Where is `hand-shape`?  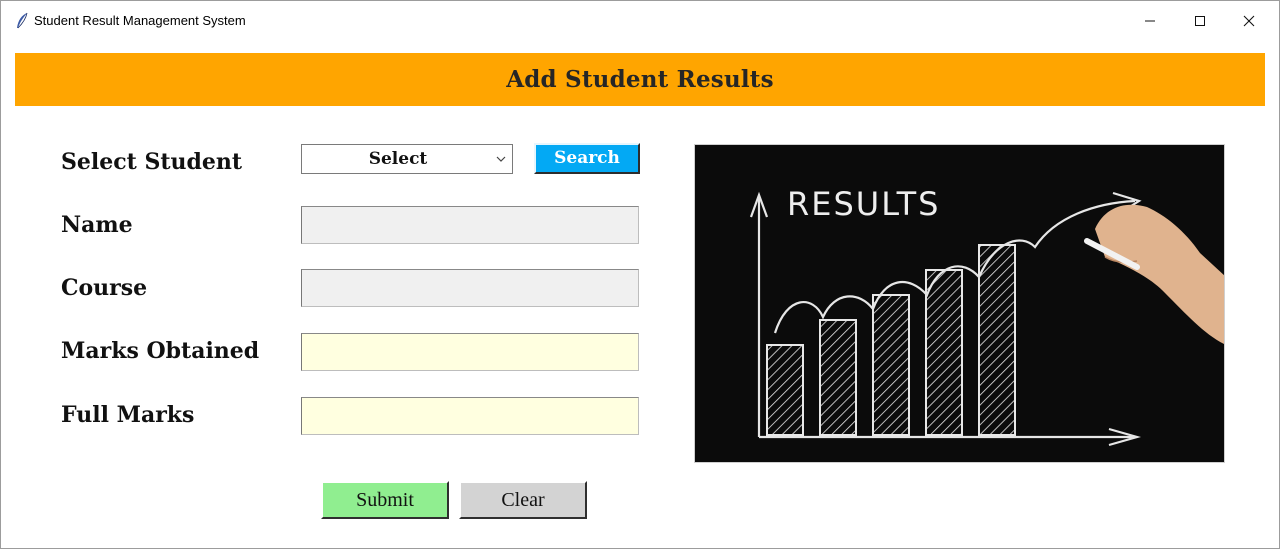
hand-shape is located at coordinates (1159, 274).